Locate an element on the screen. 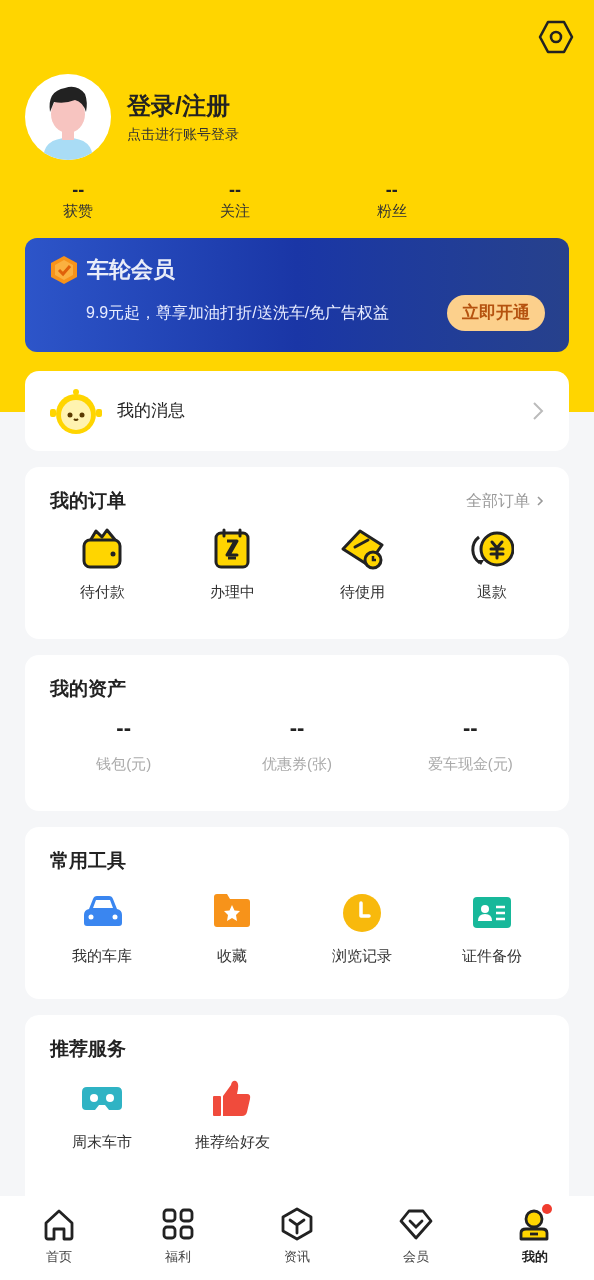 This screenshot has height=1280, width=594. login-title: 登录/注册 is located at coordinates (183, 106).